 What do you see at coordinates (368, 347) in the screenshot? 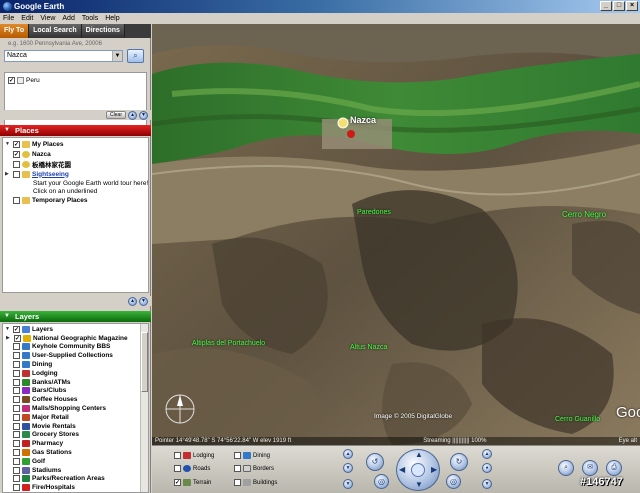
I see `map-label-altus-nazca: Altus Nazca` at bounding box center [368, 347].